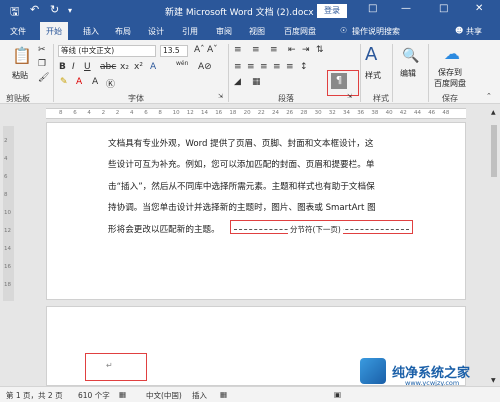  I want to click on save-icon: 🖫, so click(14, 12).